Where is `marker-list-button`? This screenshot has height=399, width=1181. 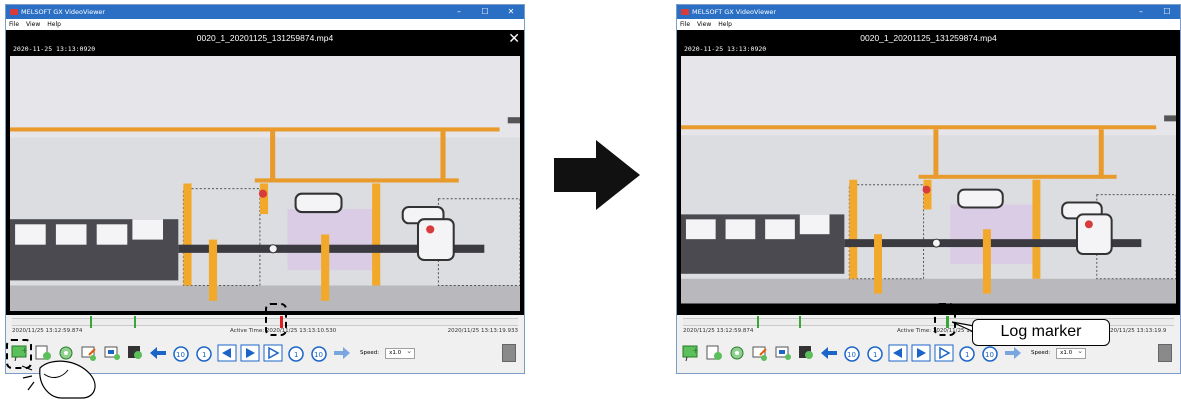 marker-list-button is located at coordinates (714, 353).